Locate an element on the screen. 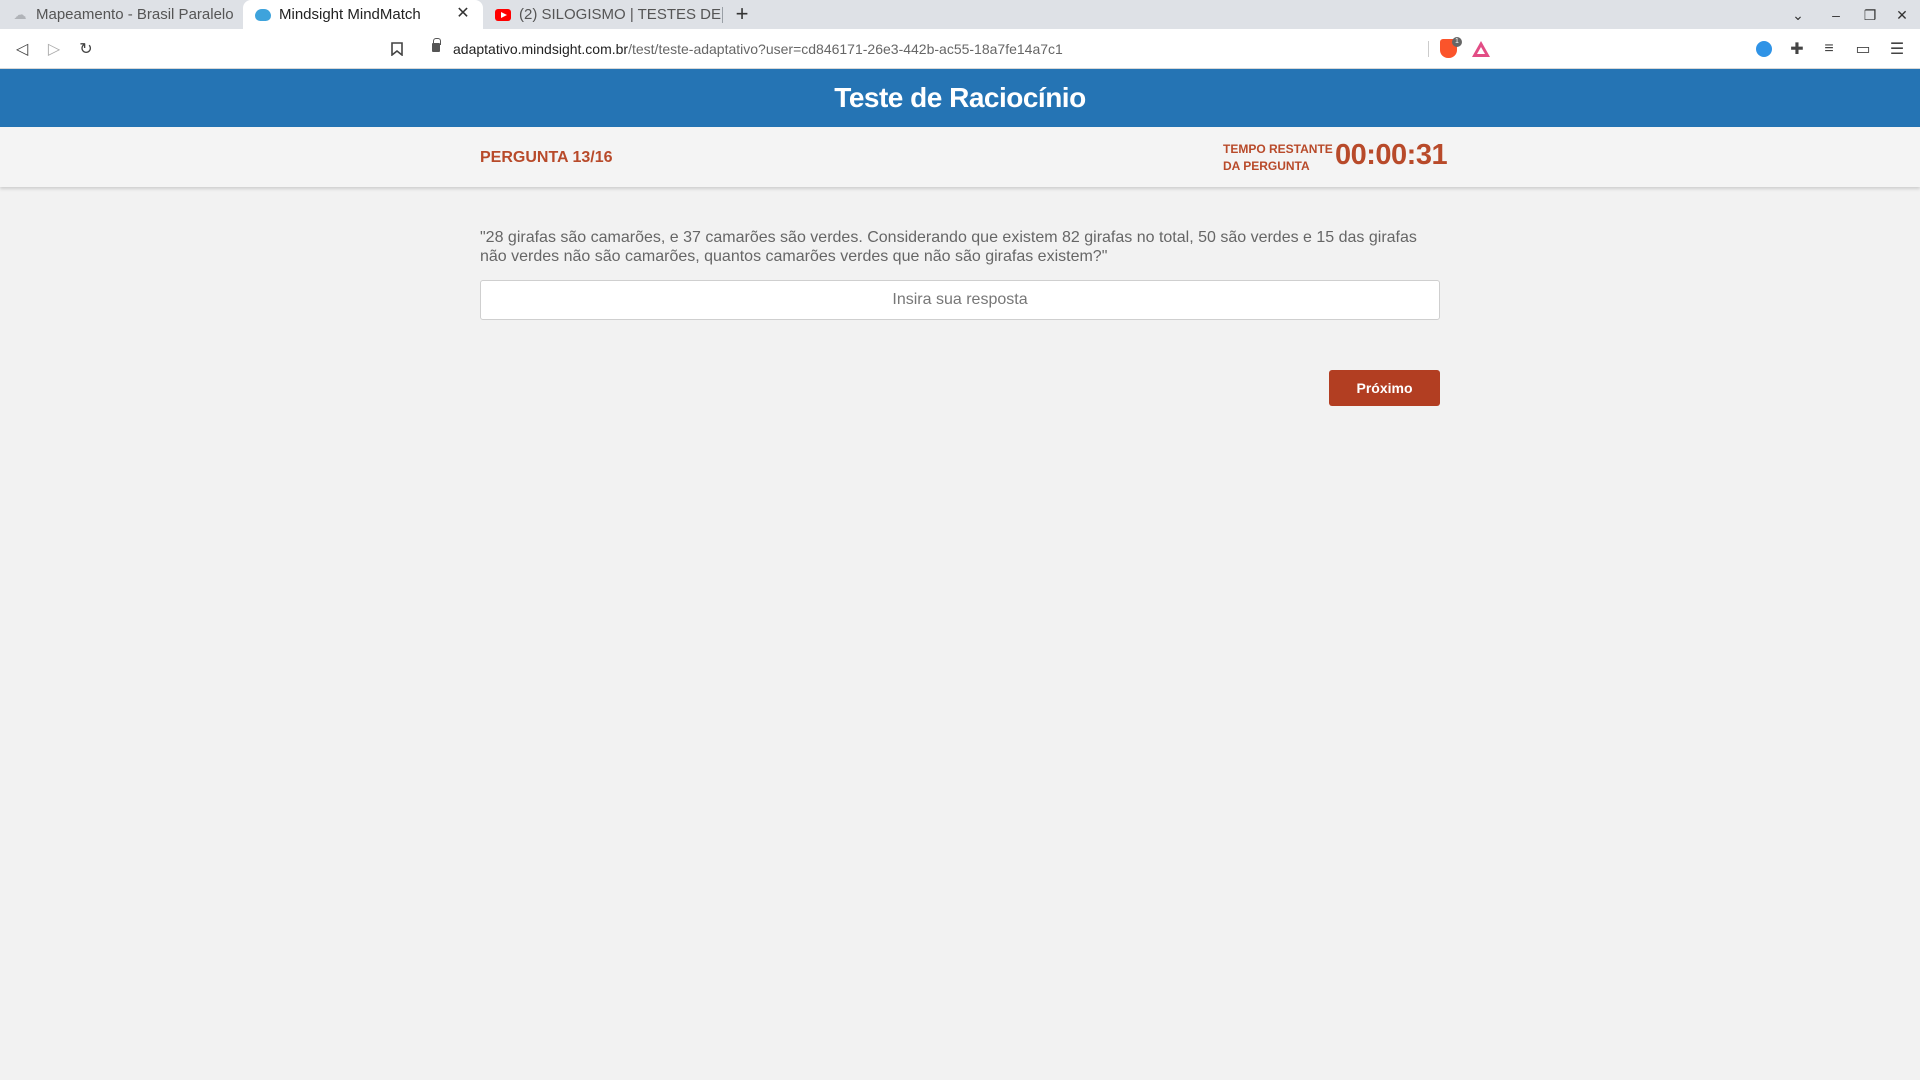 This screenshot has height=1080, width=1920. tab-divider is located at coordinates (722, 15).